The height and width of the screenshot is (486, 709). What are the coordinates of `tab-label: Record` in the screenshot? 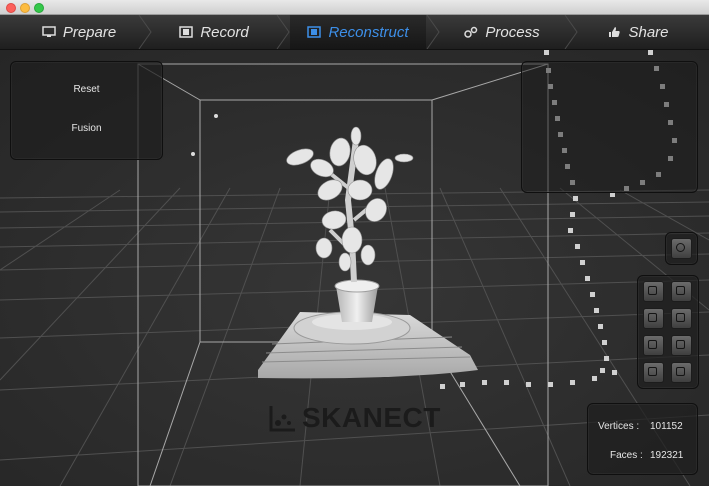 It's located at (224, 32).